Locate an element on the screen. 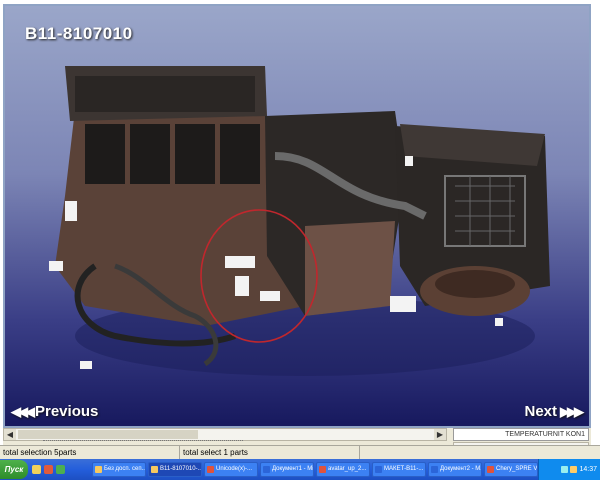 The height and width of the screenshot is (480, 600). system-tray: 14:37 is located at coordinates (569, 469).